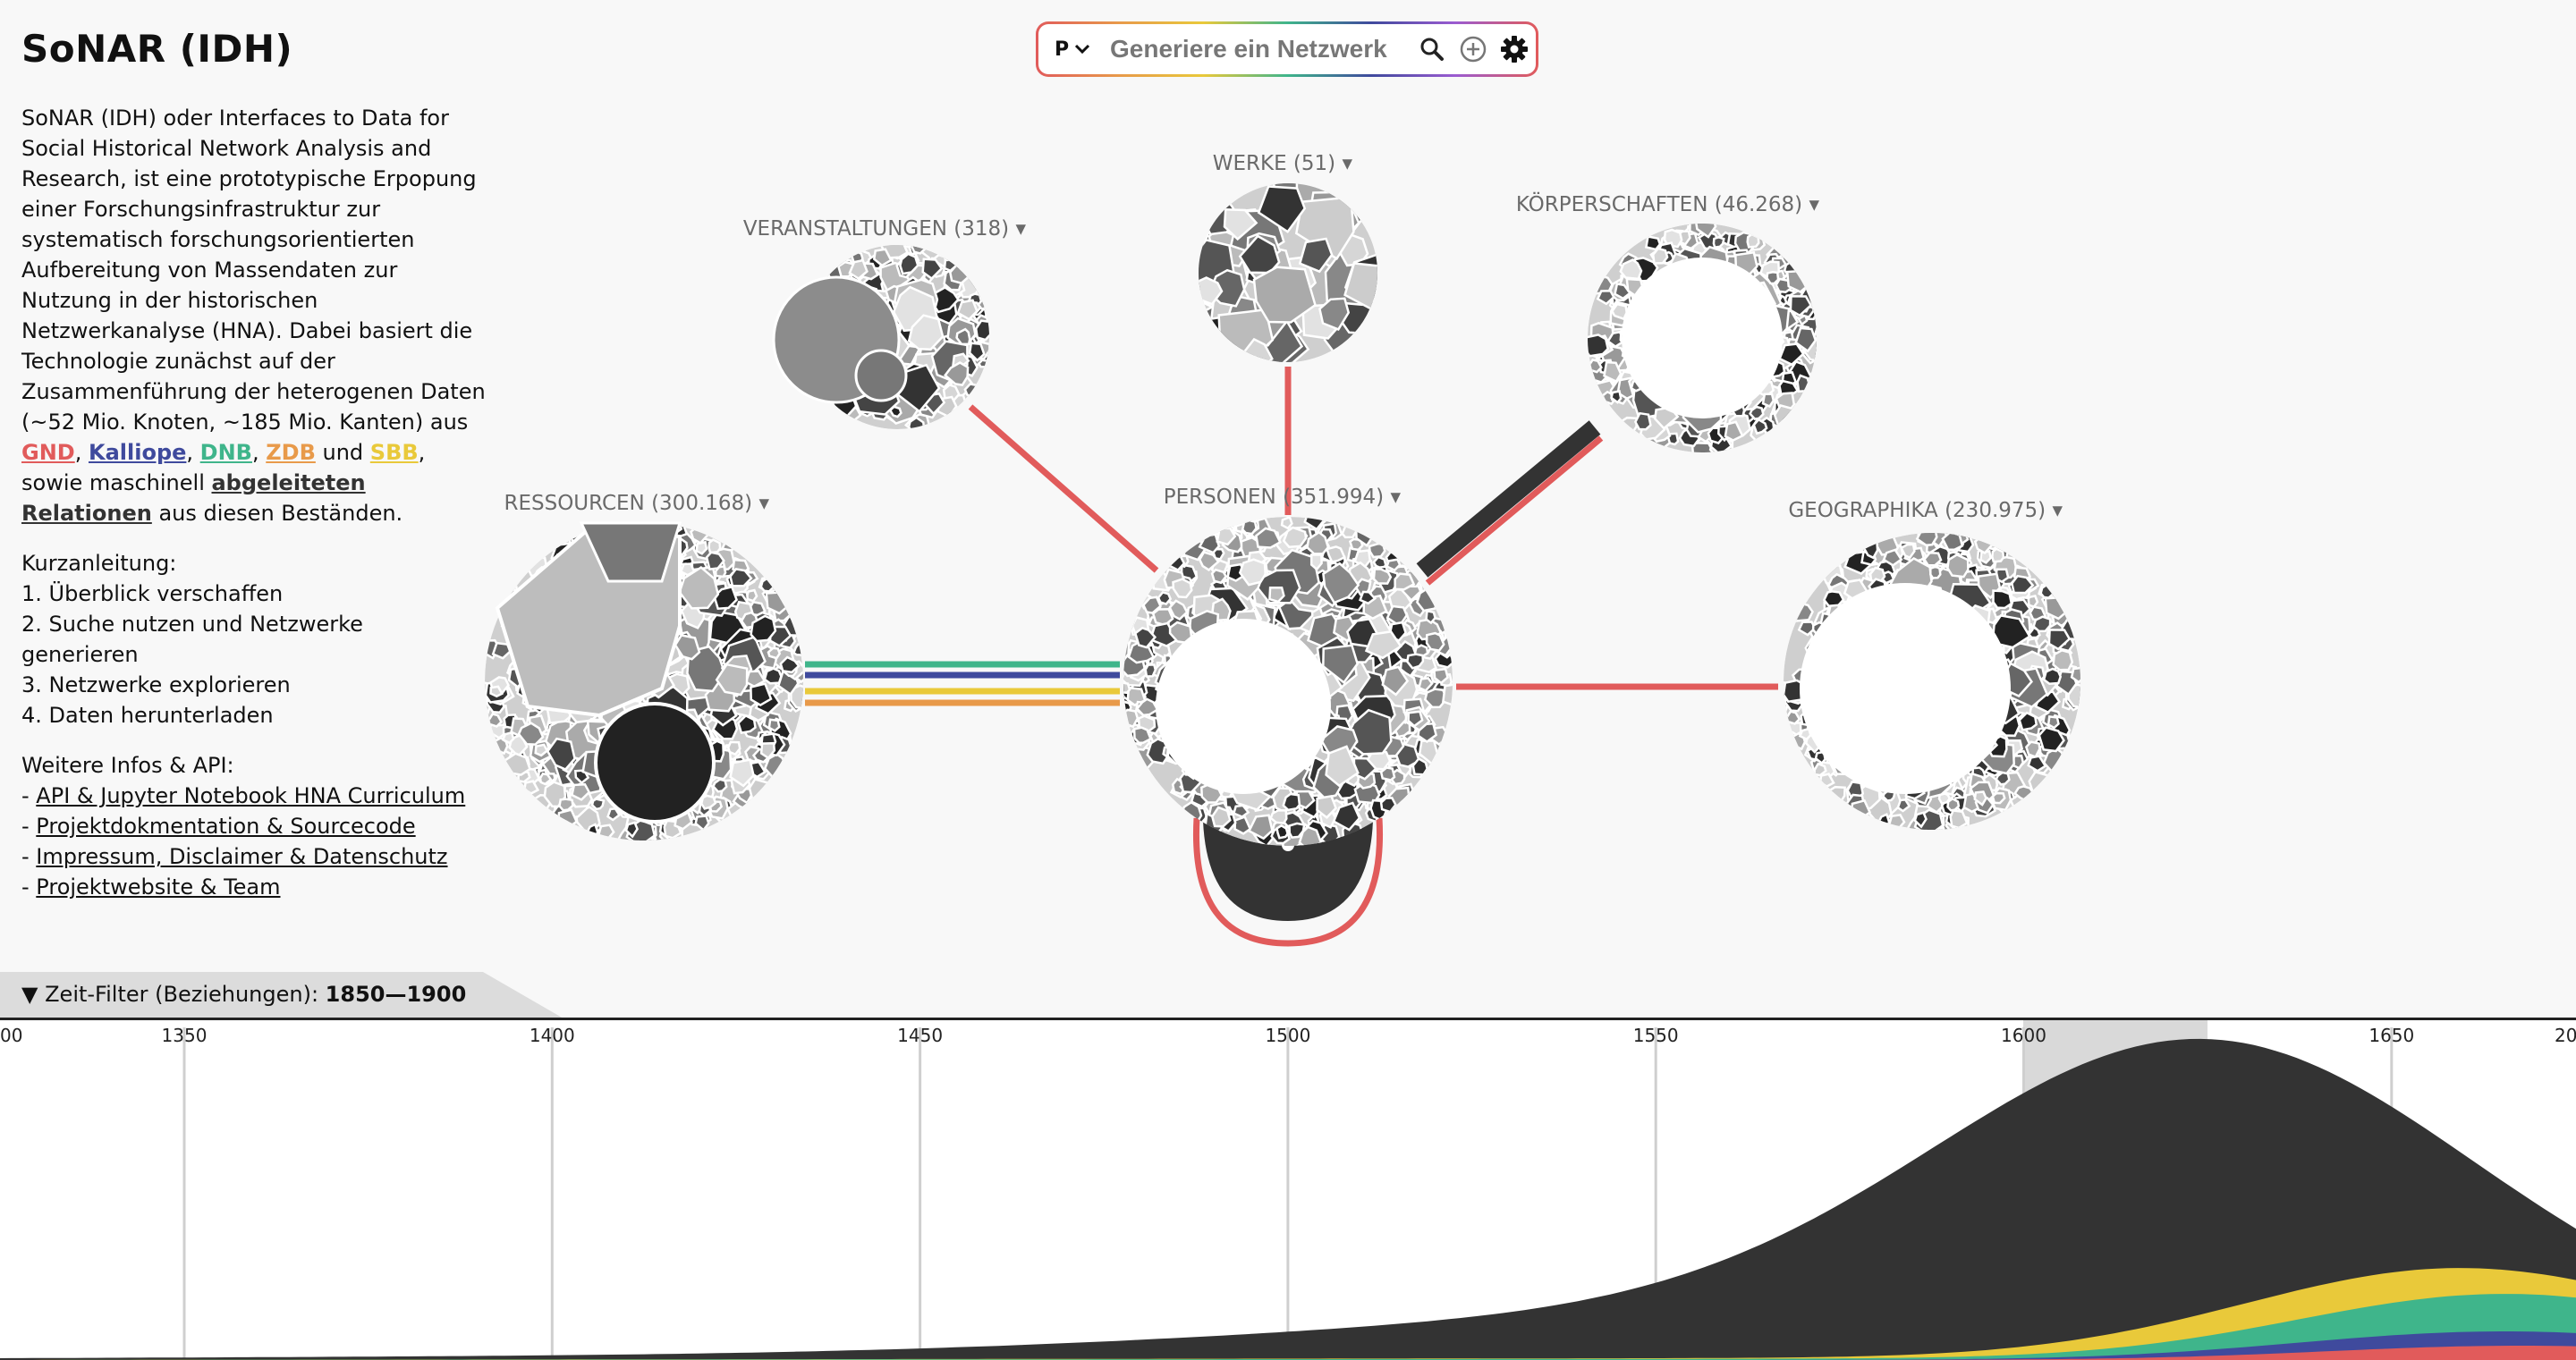 This screenshot has width=2576, height=1360. Describe the element at coordinates (396, 995) in the screenshot. I see `time-filter-range: 1850—1900` at that location.